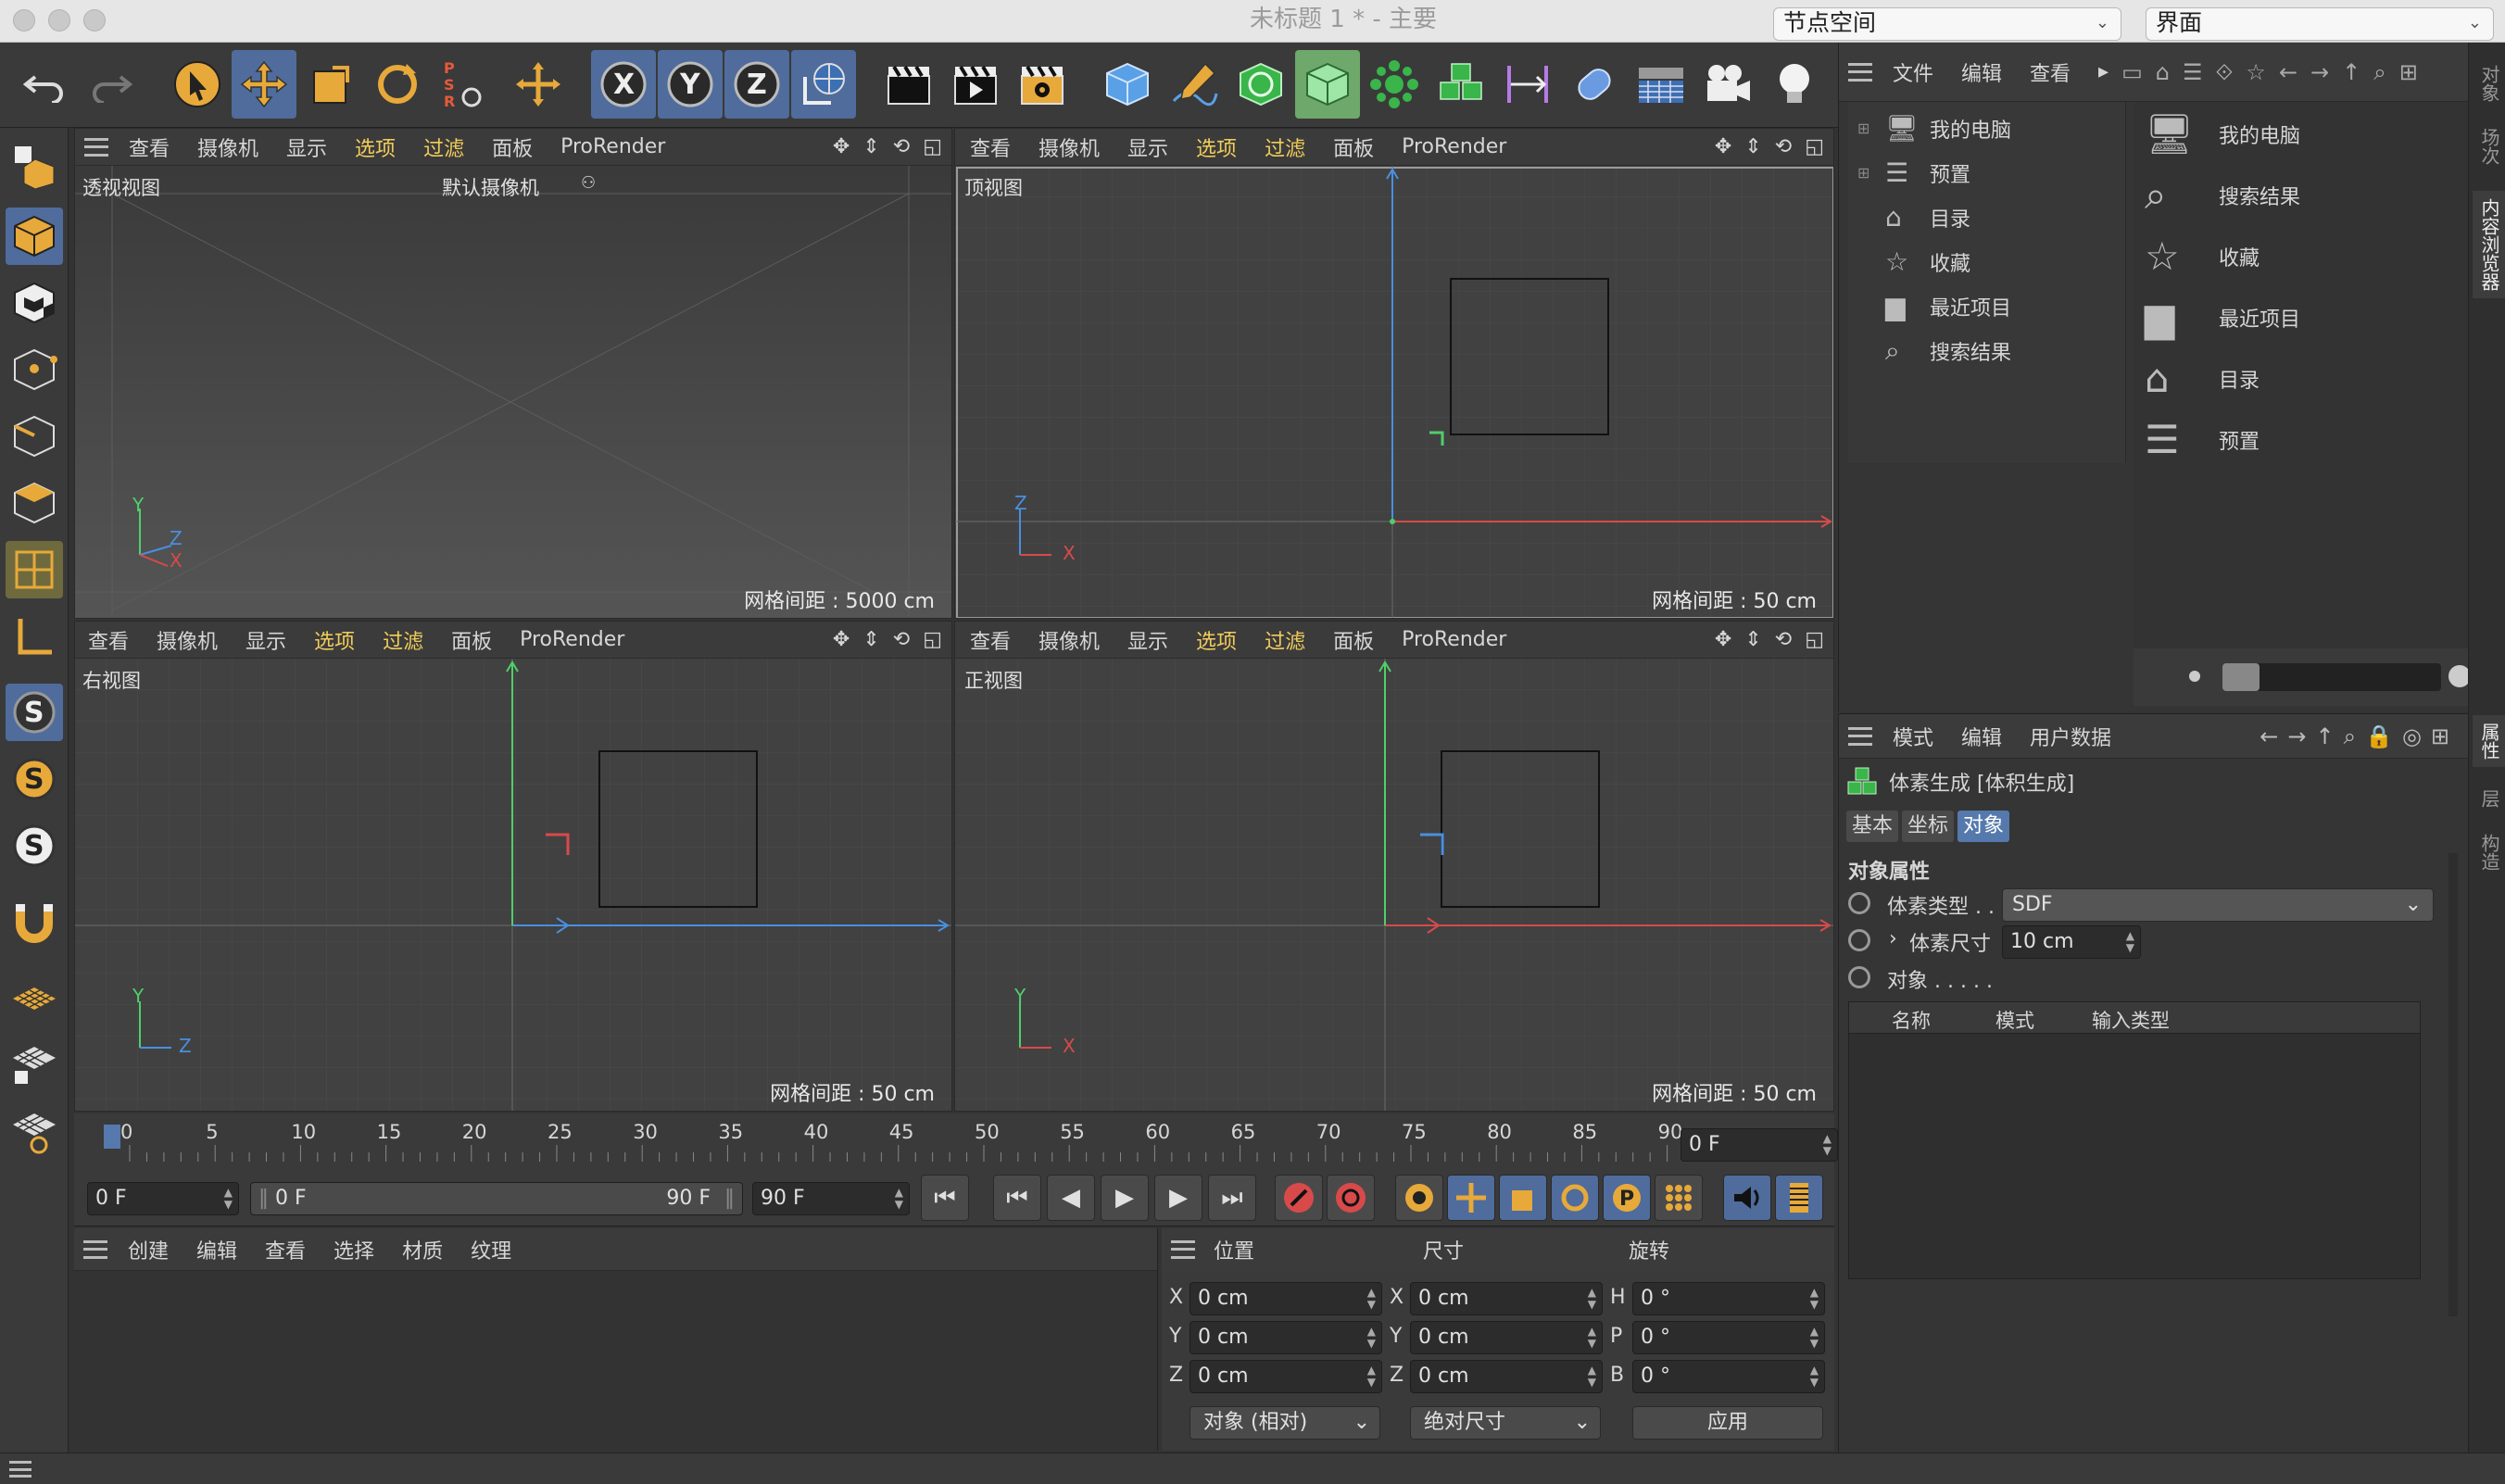 This screenshot has height=1484, width=2505. What do you see at coordinates (945, 1198) in the screenshot?
I see `go-to-start-icon: ⏮` at bounding box center [945, 1198].